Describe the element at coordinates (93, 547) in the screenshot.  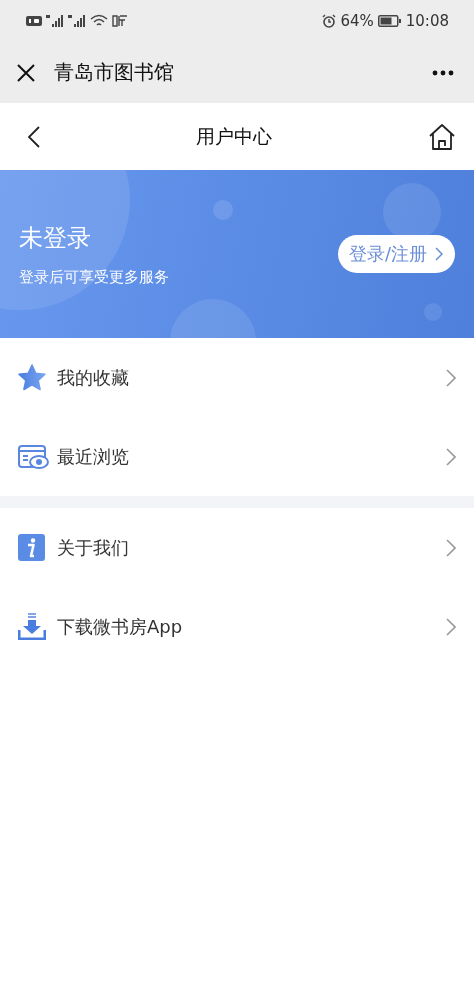
I see `menu-item-label: 关于我们` at that location.